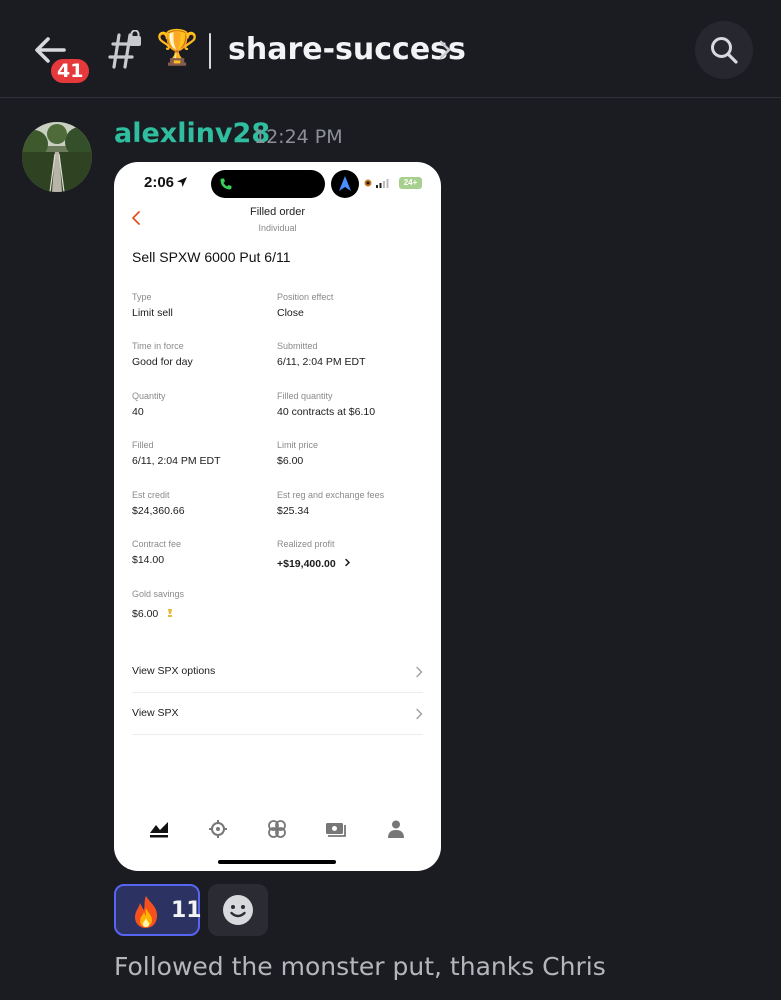 Image resolution: width=781 pixels, height=1000 pixels. I want to click on investing-chart-icon, so click(159, 830).